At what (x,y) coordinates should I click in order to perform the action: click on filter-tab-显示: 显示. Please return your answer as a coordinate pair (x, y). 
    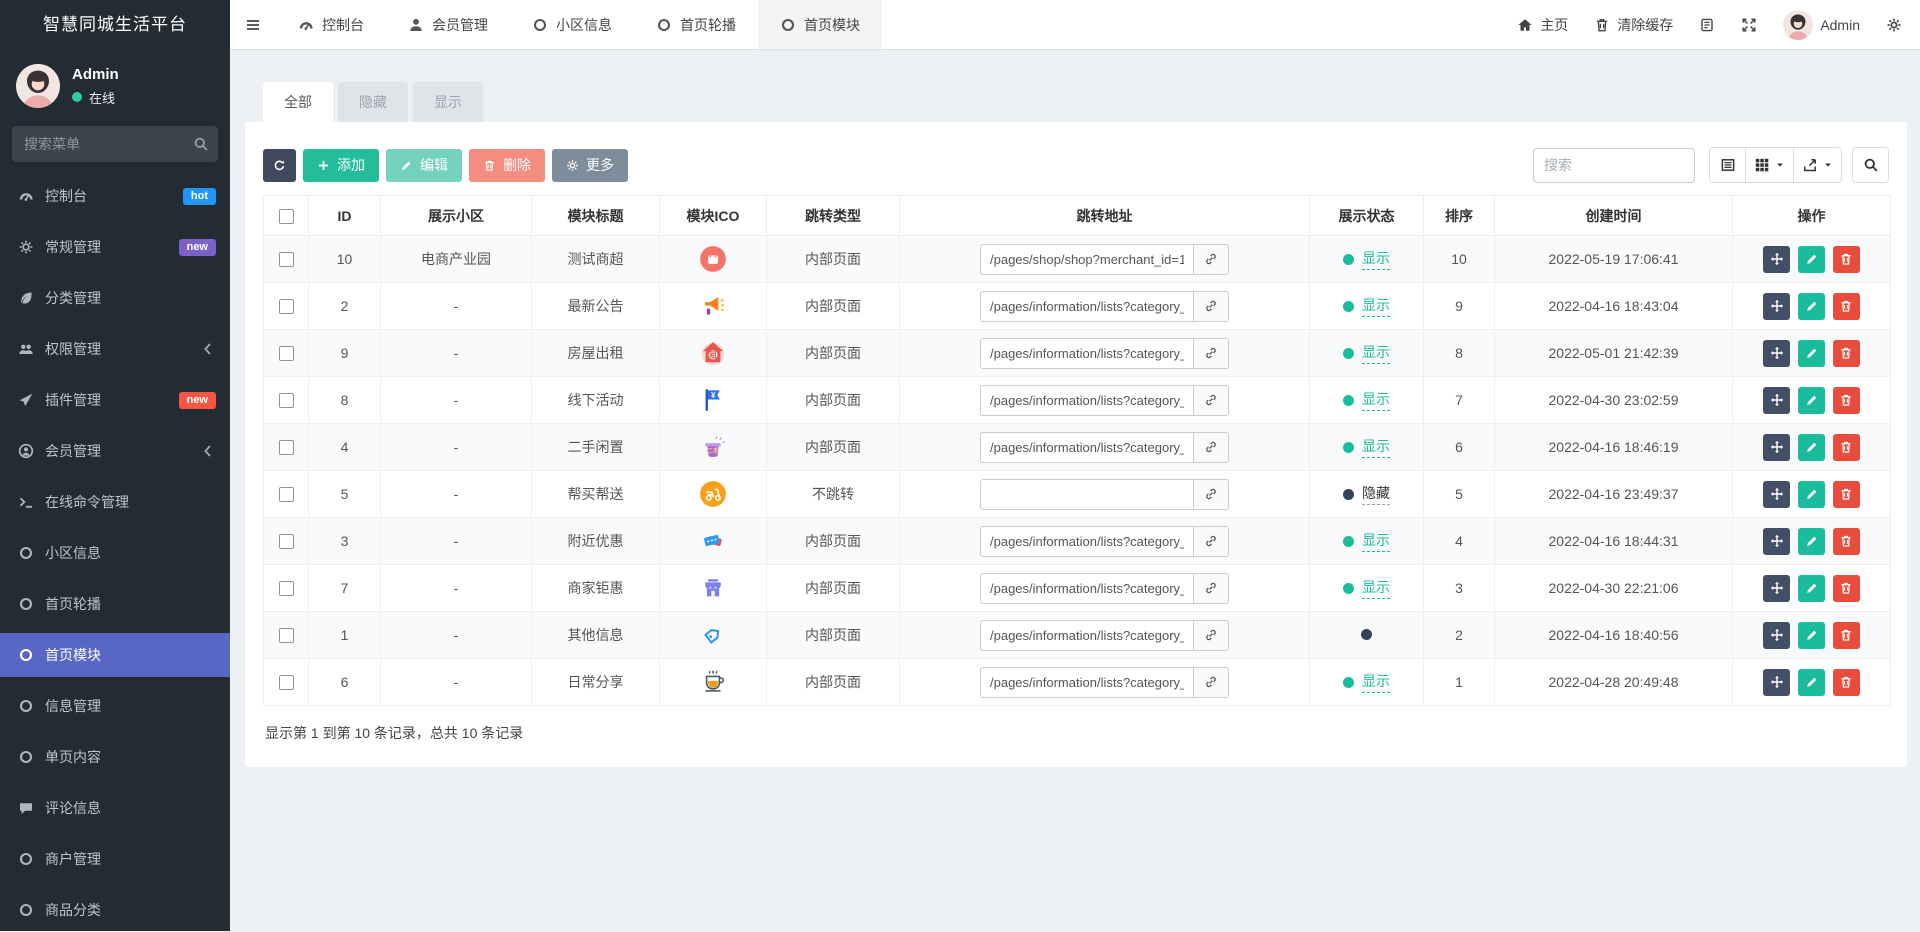
    Looking at the image, I should click on (448, 102).